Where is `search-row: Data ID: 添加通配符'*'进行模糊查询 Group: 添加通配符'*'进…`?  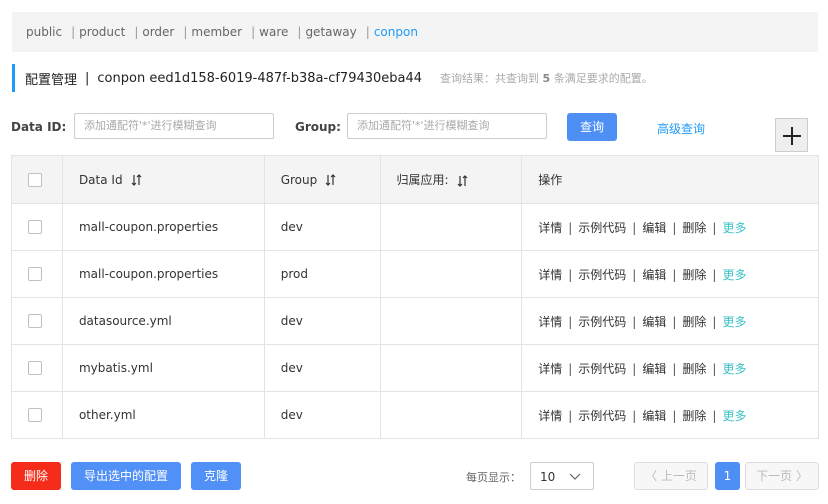
search-row: Data ID: 添加通配符'*'进行模糊查询 Group: 添加通配符'*'进… is located at coordinates (416, 127).